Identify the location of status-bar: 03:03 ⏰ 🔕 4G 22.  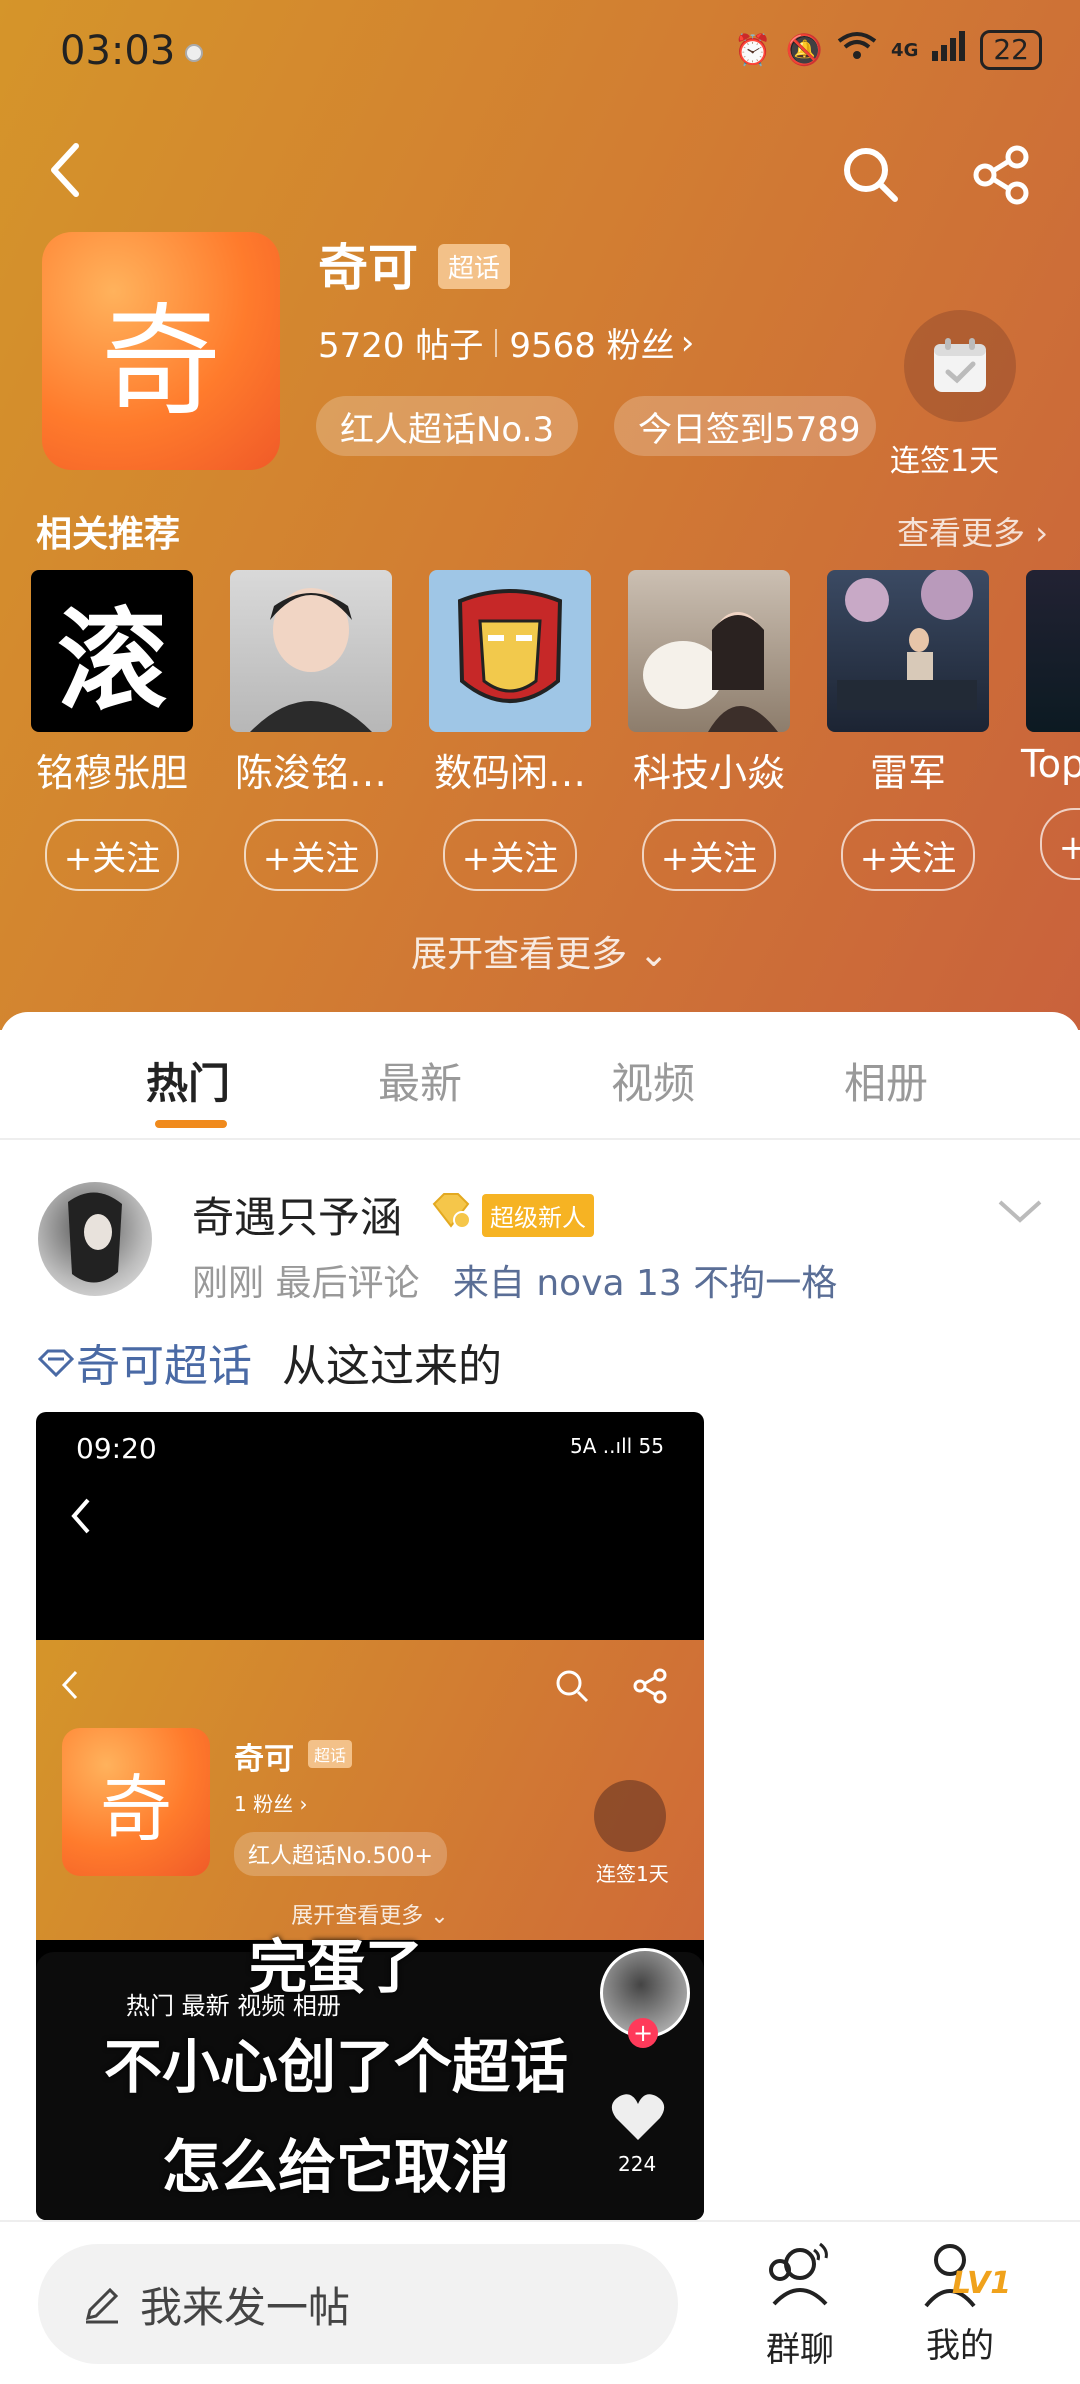
(540, 50).